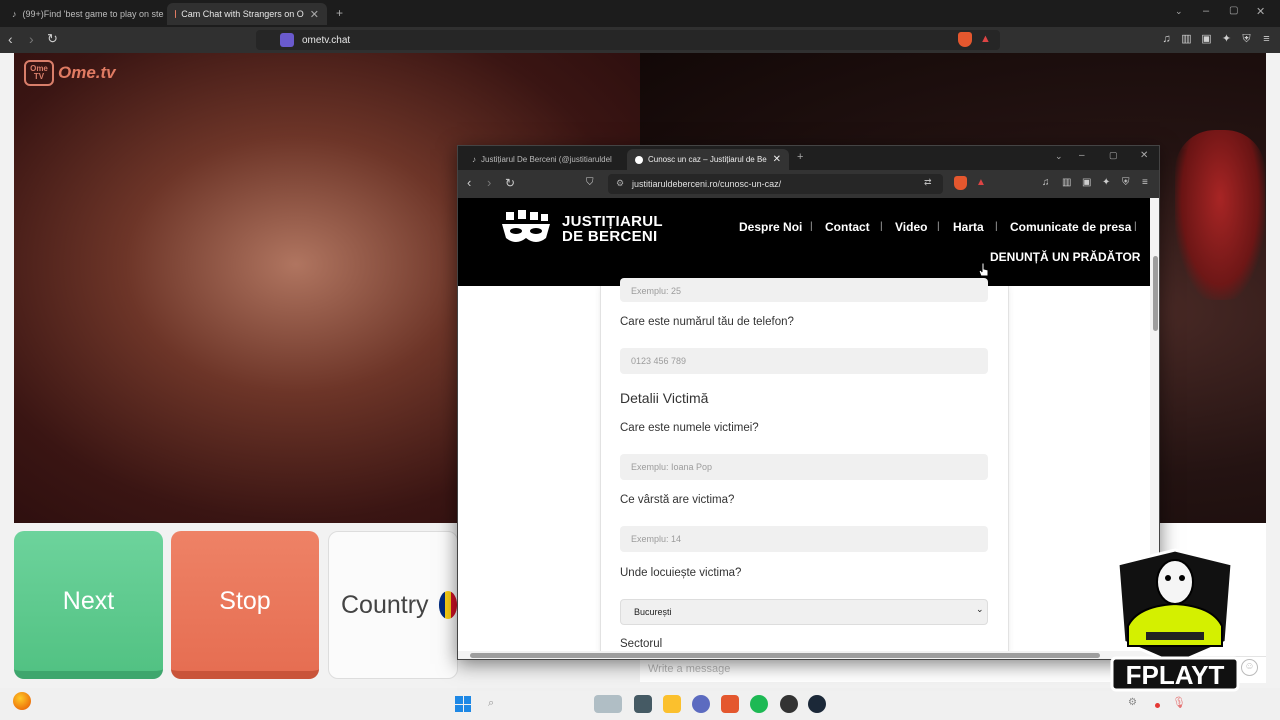  I want to click on outer-tab-tiktok: ♪ (99+)Find 'best game to play on stea, so click(84, 14).